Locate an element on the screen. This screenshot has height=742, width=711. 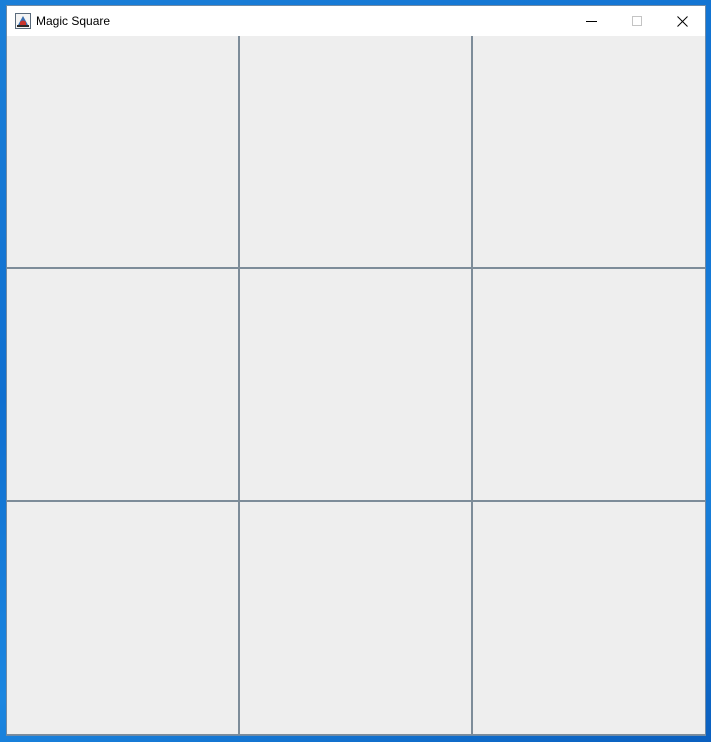
java-app-icon is located at coordinates (23, 21).